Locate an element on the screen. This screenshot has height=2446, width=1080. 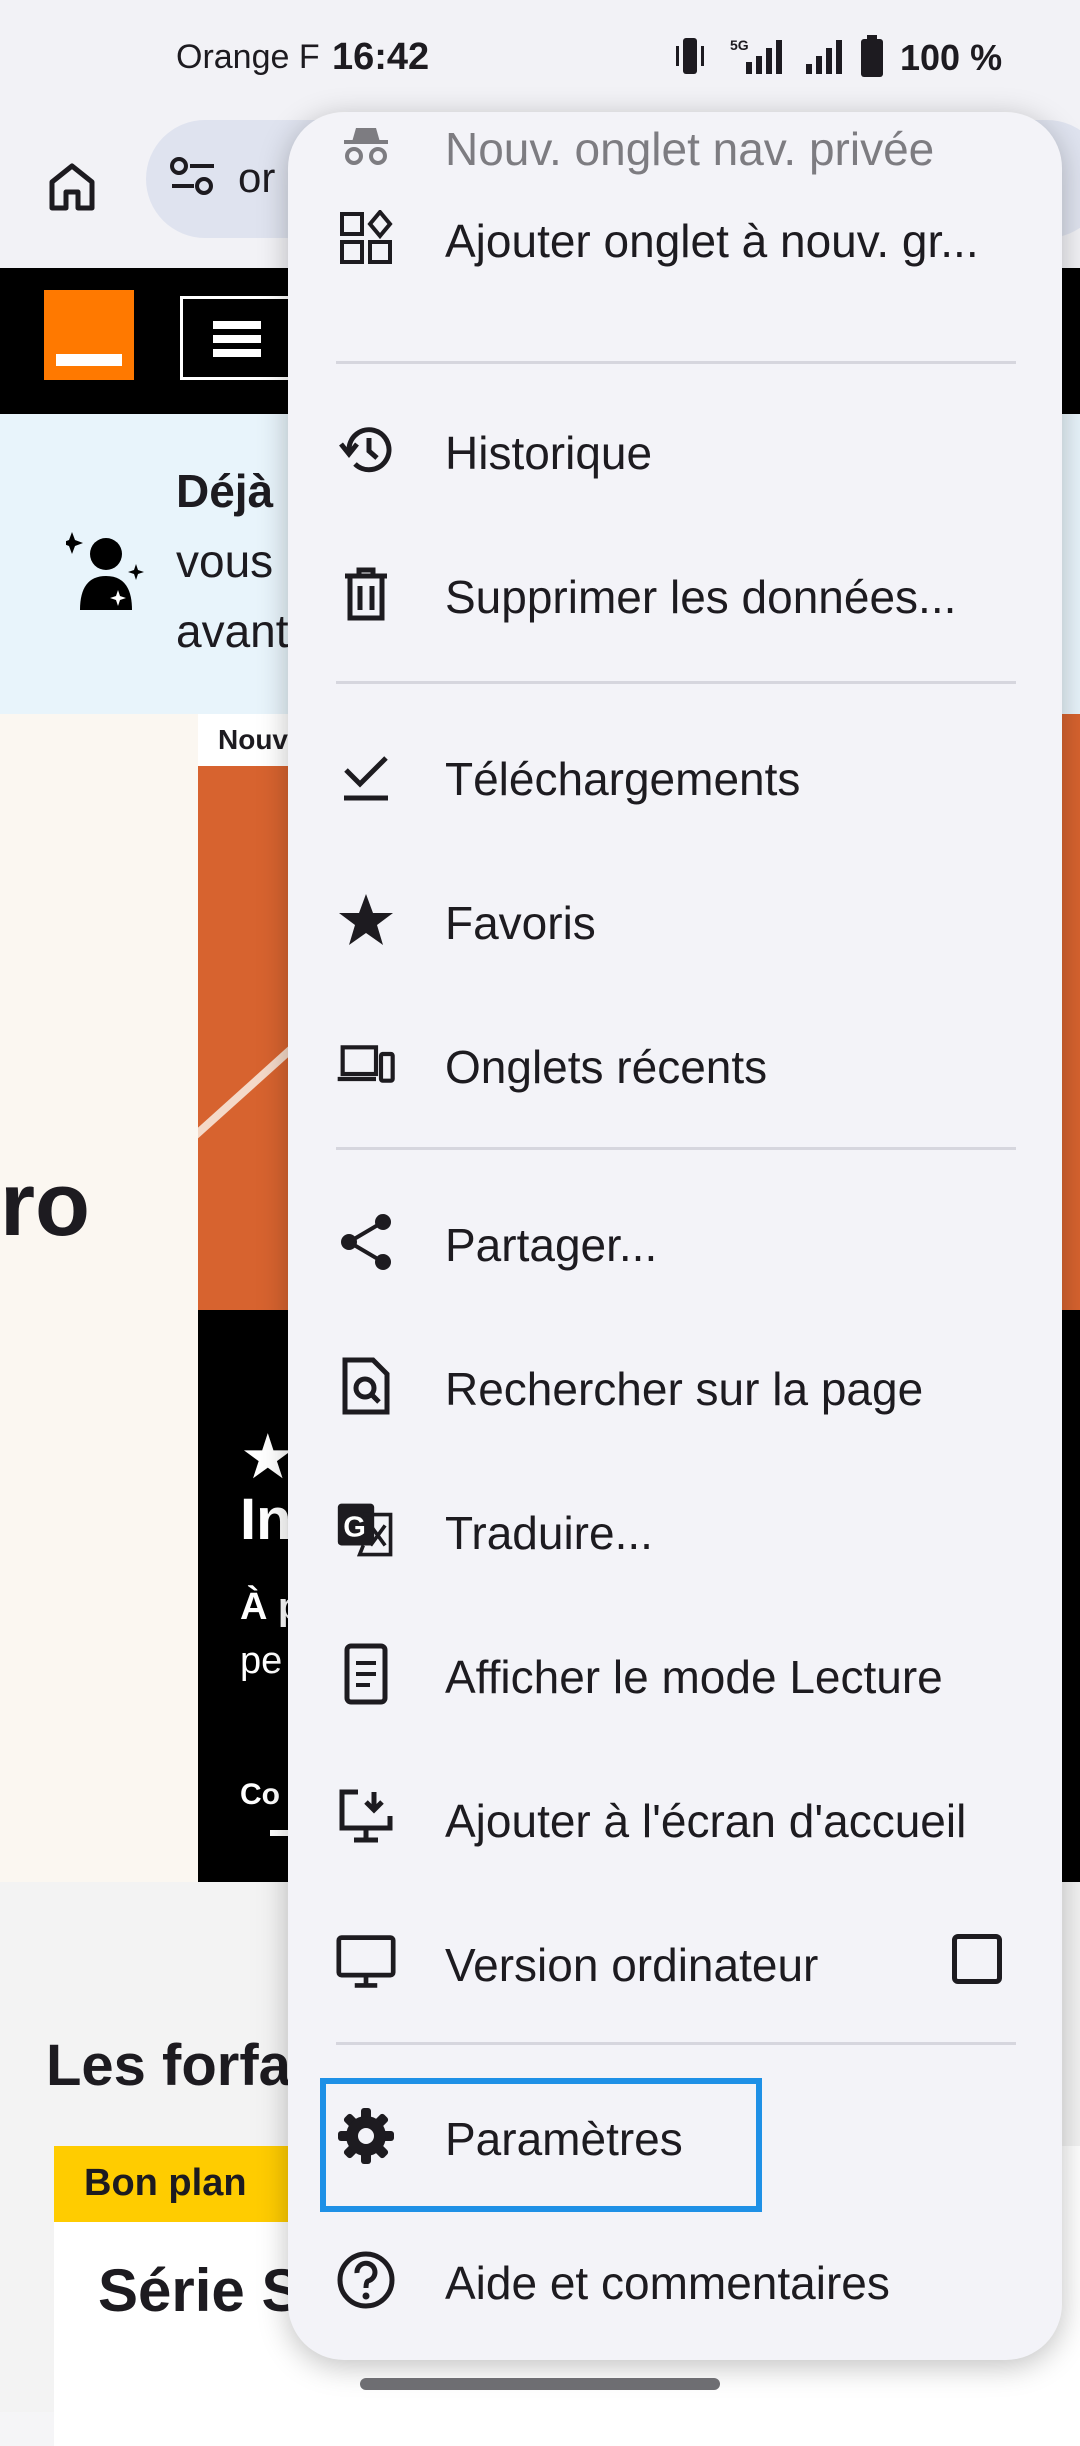
trash-icon is located at coordinates (366, 594).